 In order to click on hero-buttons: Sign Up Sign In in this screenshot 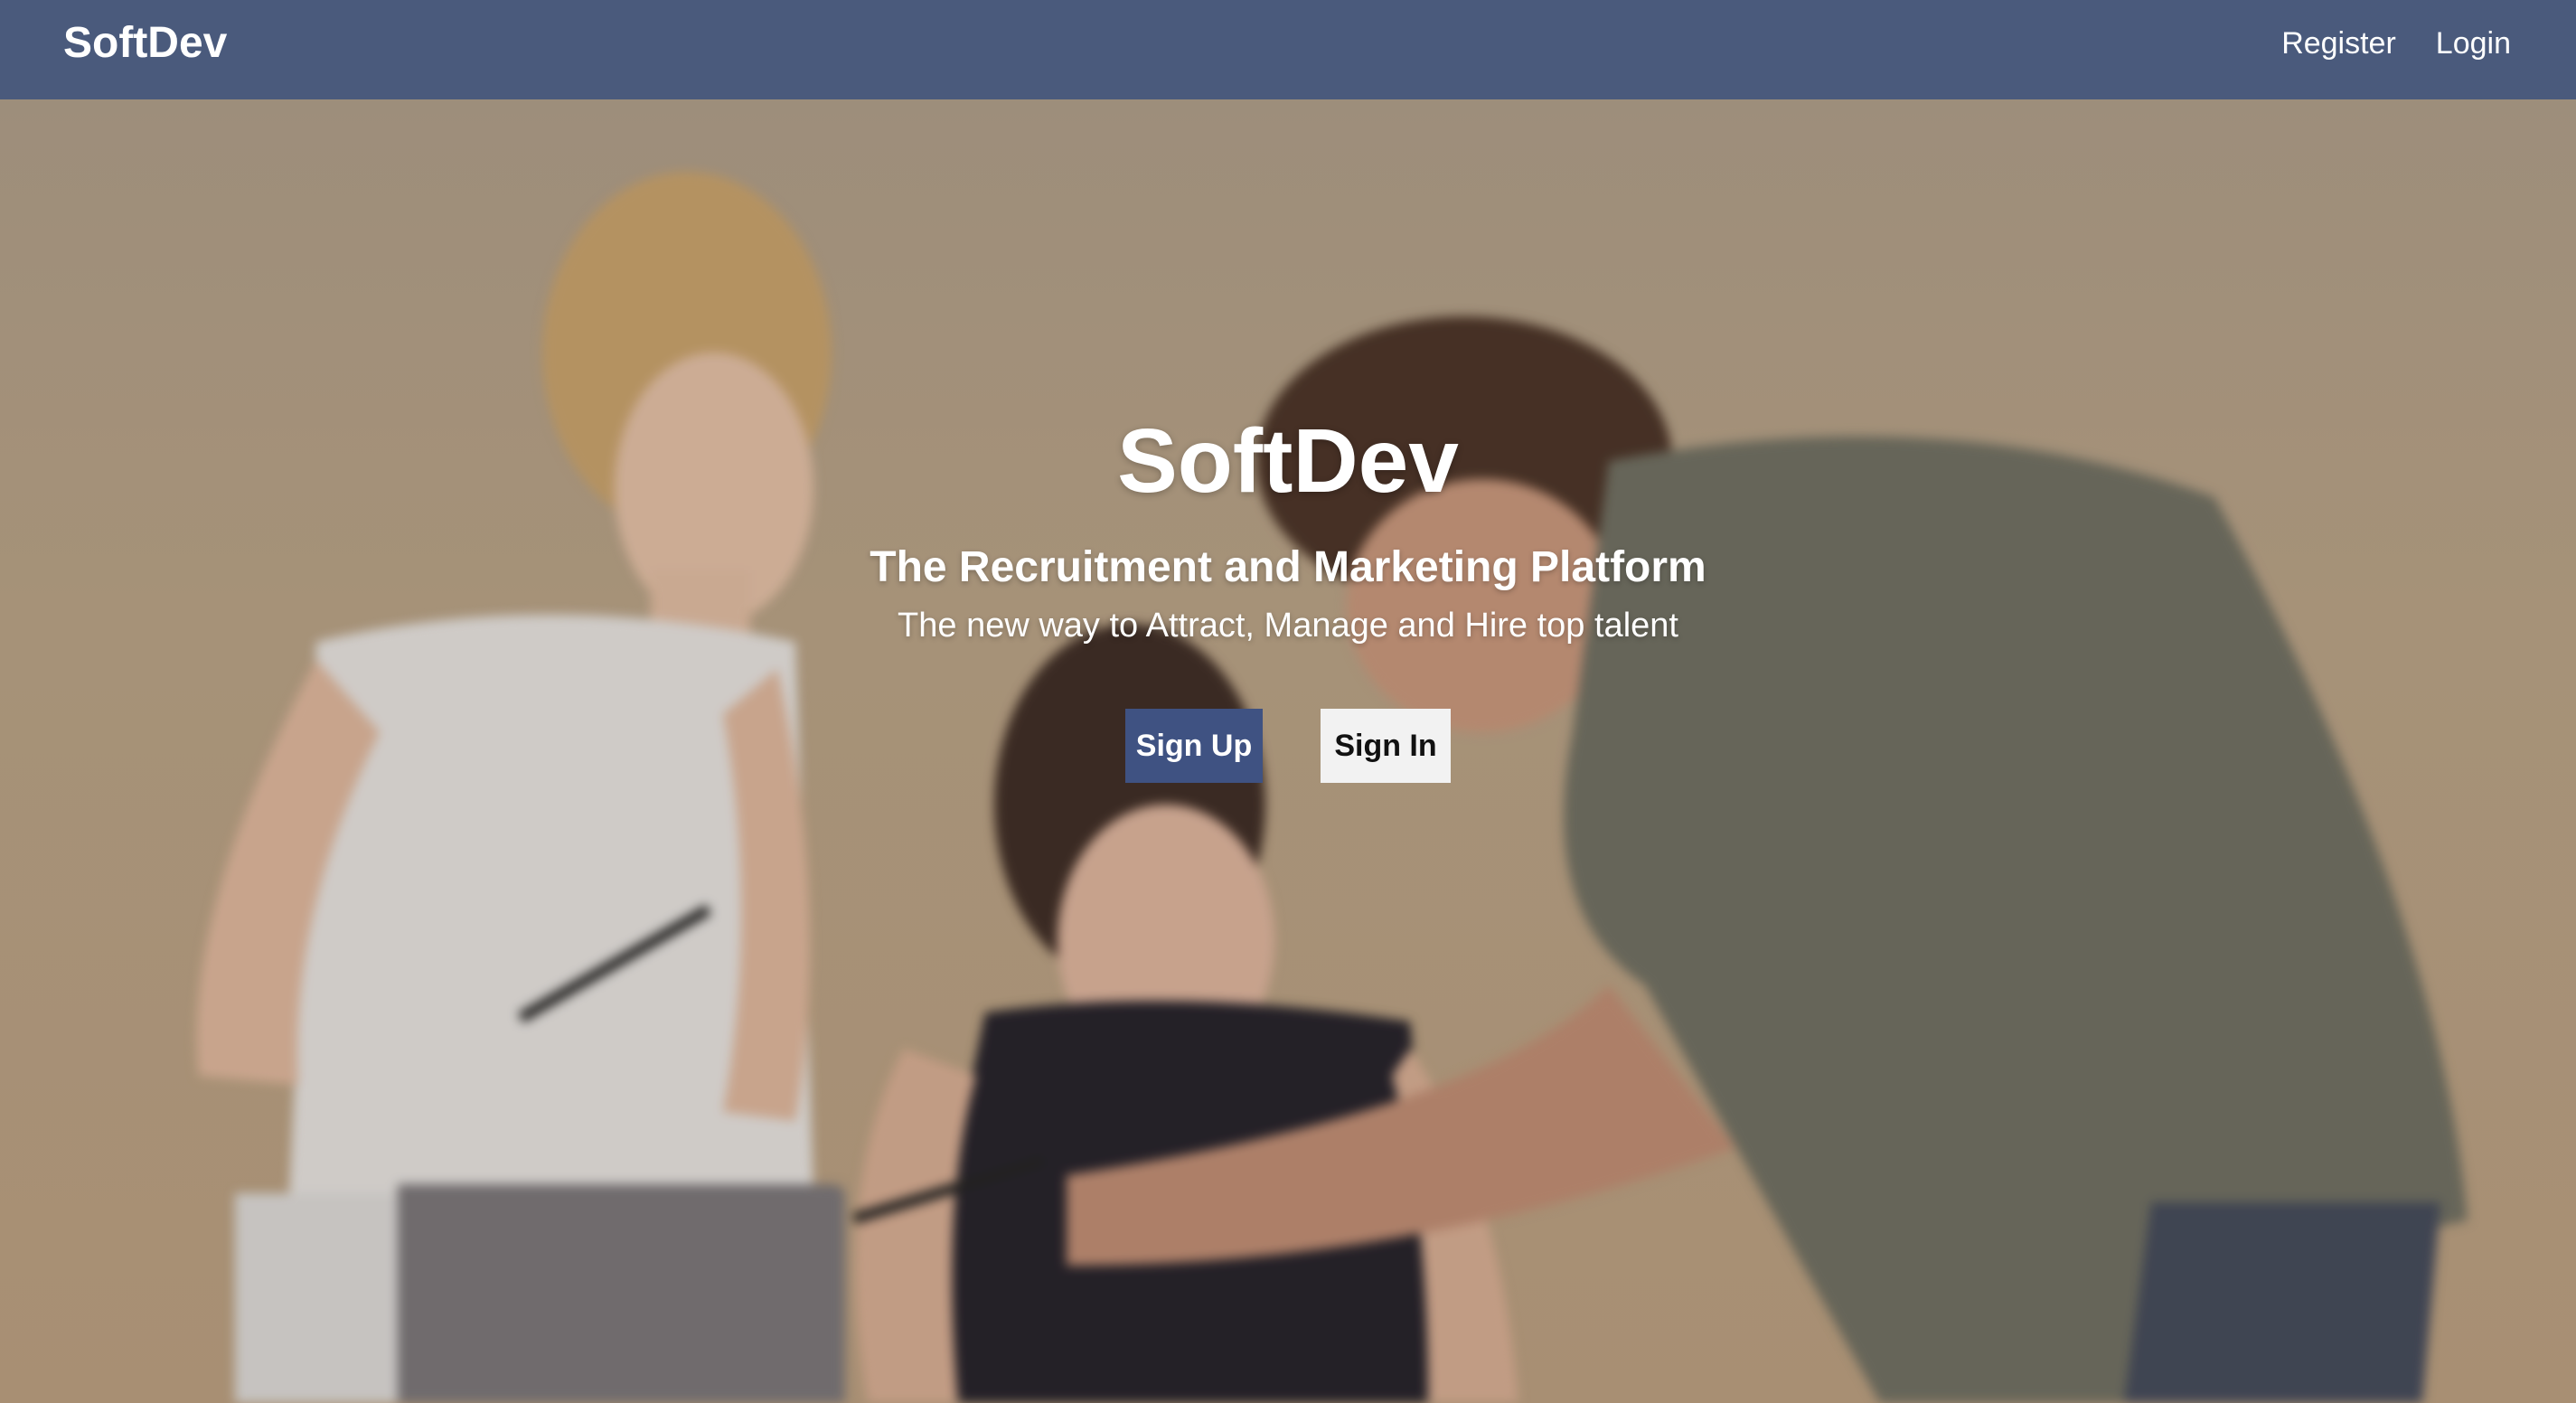, I will do `click(1288, 746)`.